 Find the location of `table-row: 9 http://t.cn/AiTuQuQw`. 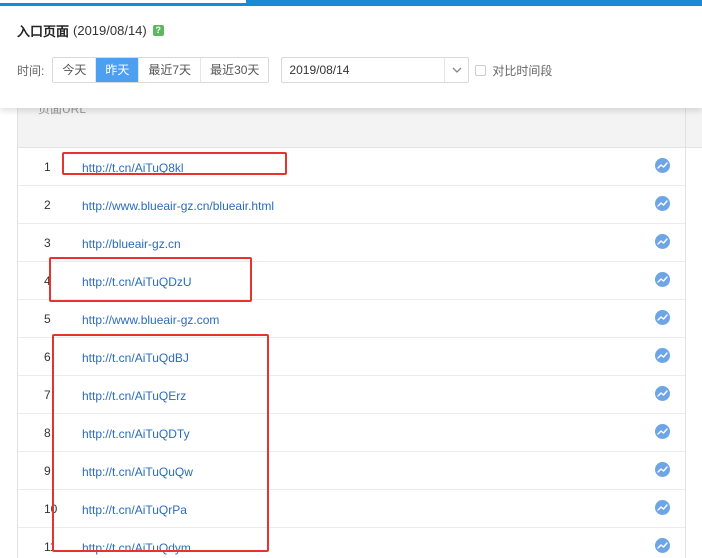

table-row: 9 http://t.cn/AiTuQuQw is located at coordinates (351, 471).